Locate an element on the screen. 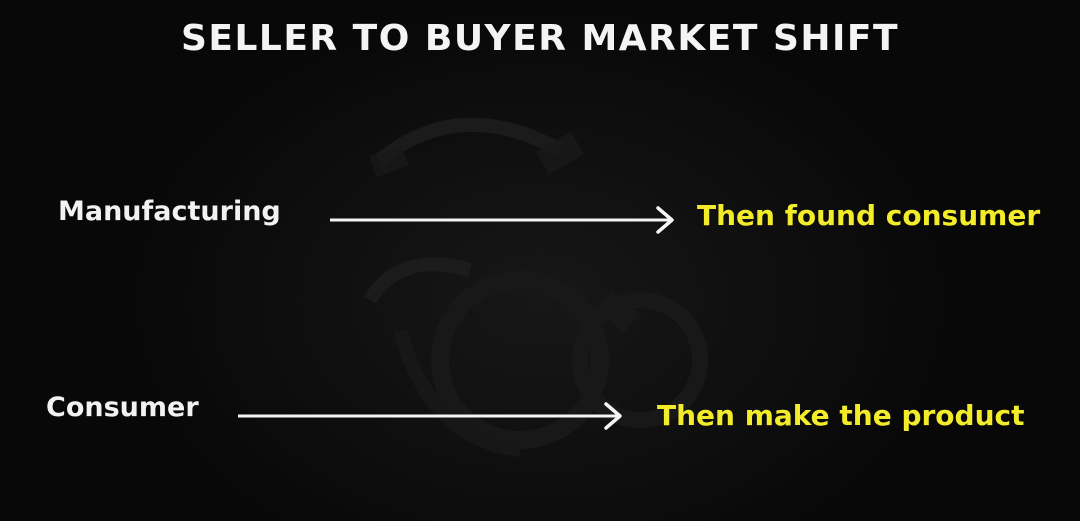 The height and width of the screenshot is (521, 1080). slide-title: SELLER TO BUYER MARKET SHIFT is located at coordinates (540, 38).